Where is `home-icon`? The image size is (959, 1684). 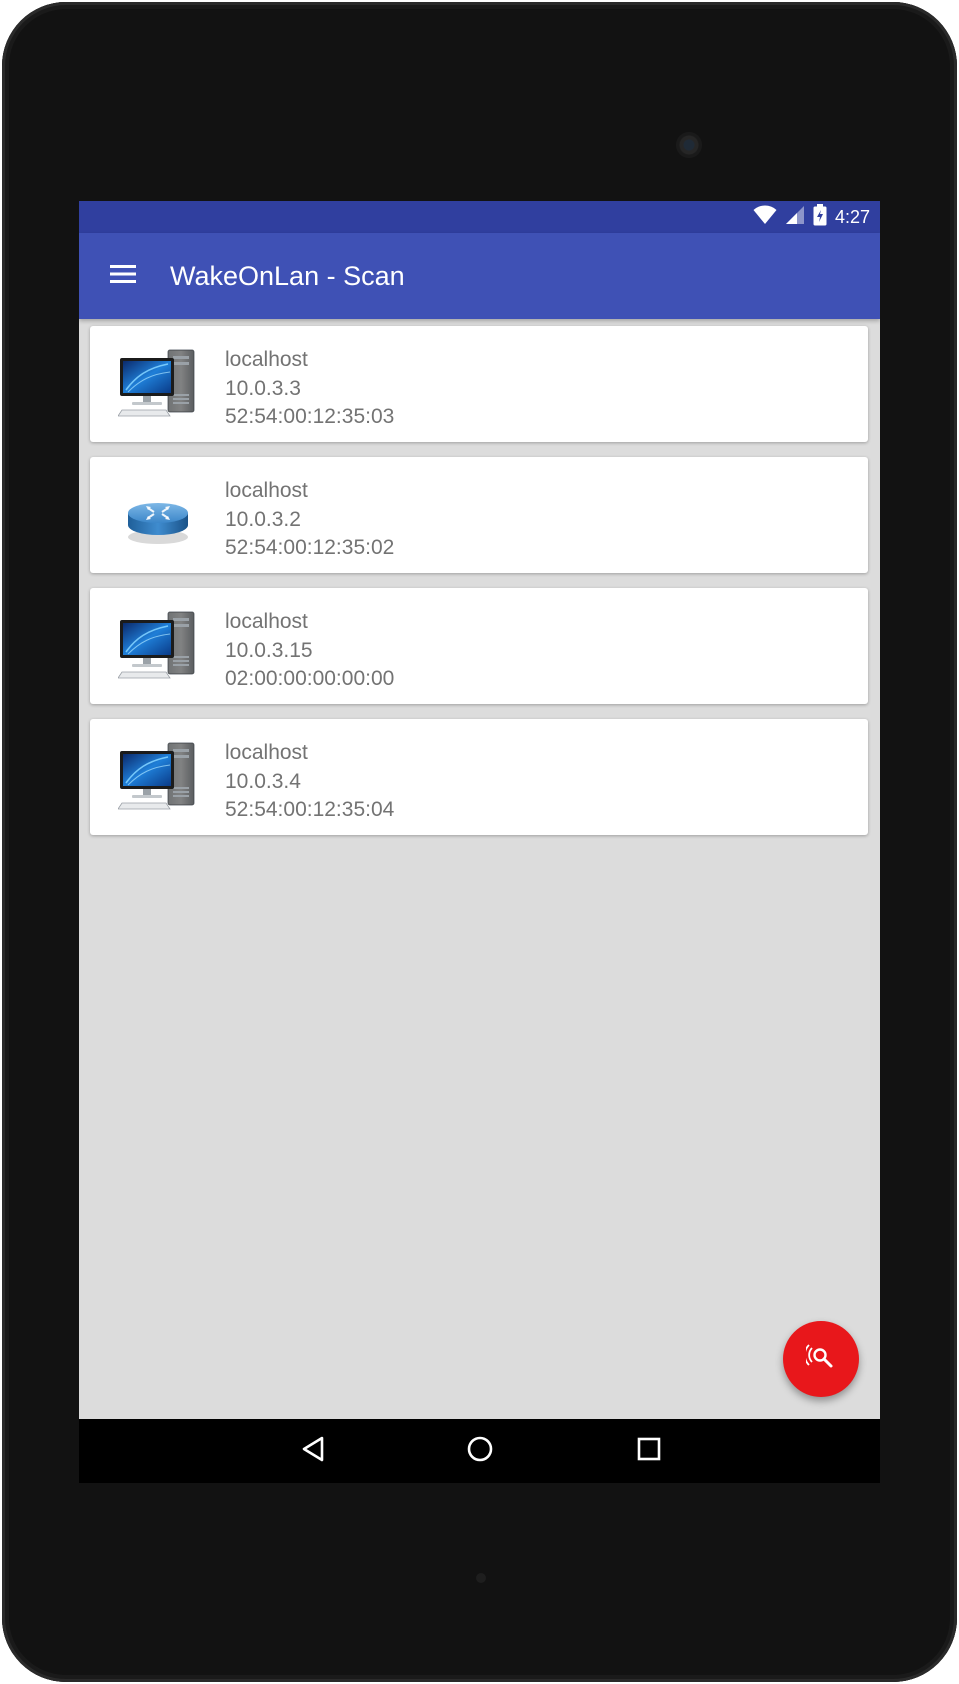 home-icon is located at coordinates (480, 1451).